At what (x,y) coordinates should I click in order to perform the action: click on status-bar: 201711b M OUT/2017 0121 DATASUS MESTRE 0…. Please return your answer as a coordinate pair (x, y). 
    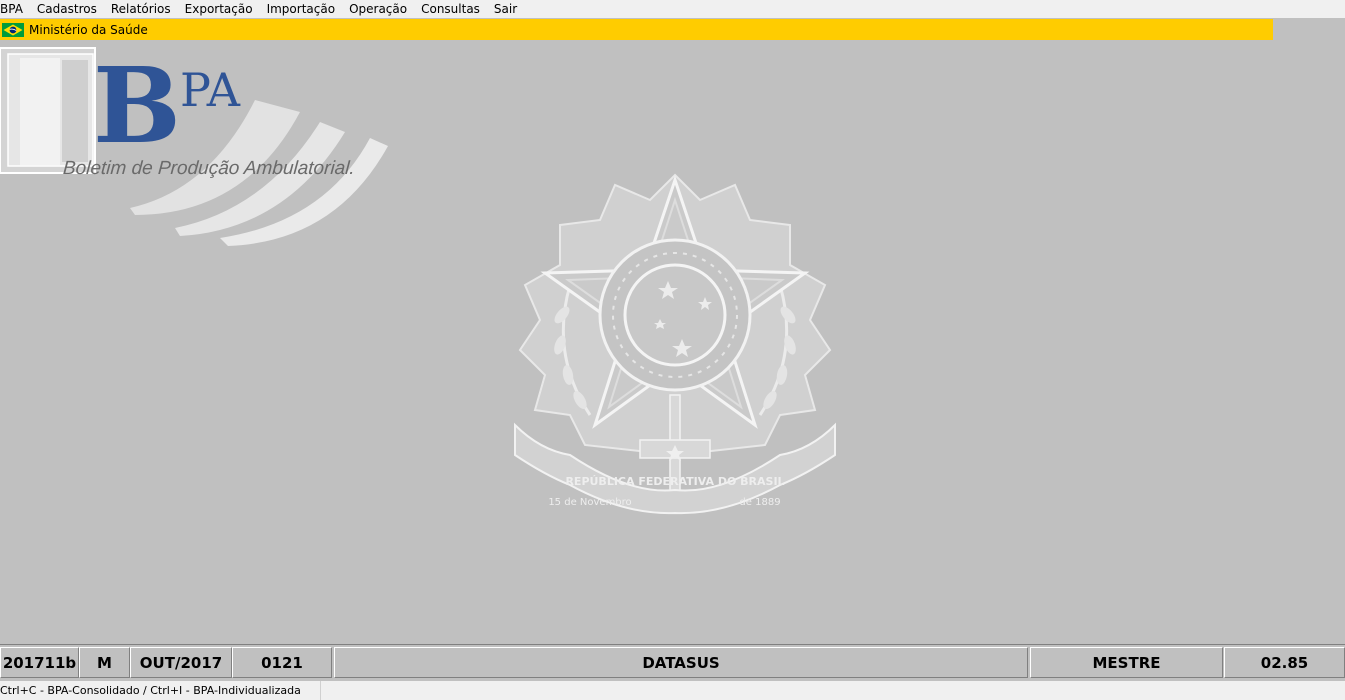
    Looking at the image, I should click on (672, 662).